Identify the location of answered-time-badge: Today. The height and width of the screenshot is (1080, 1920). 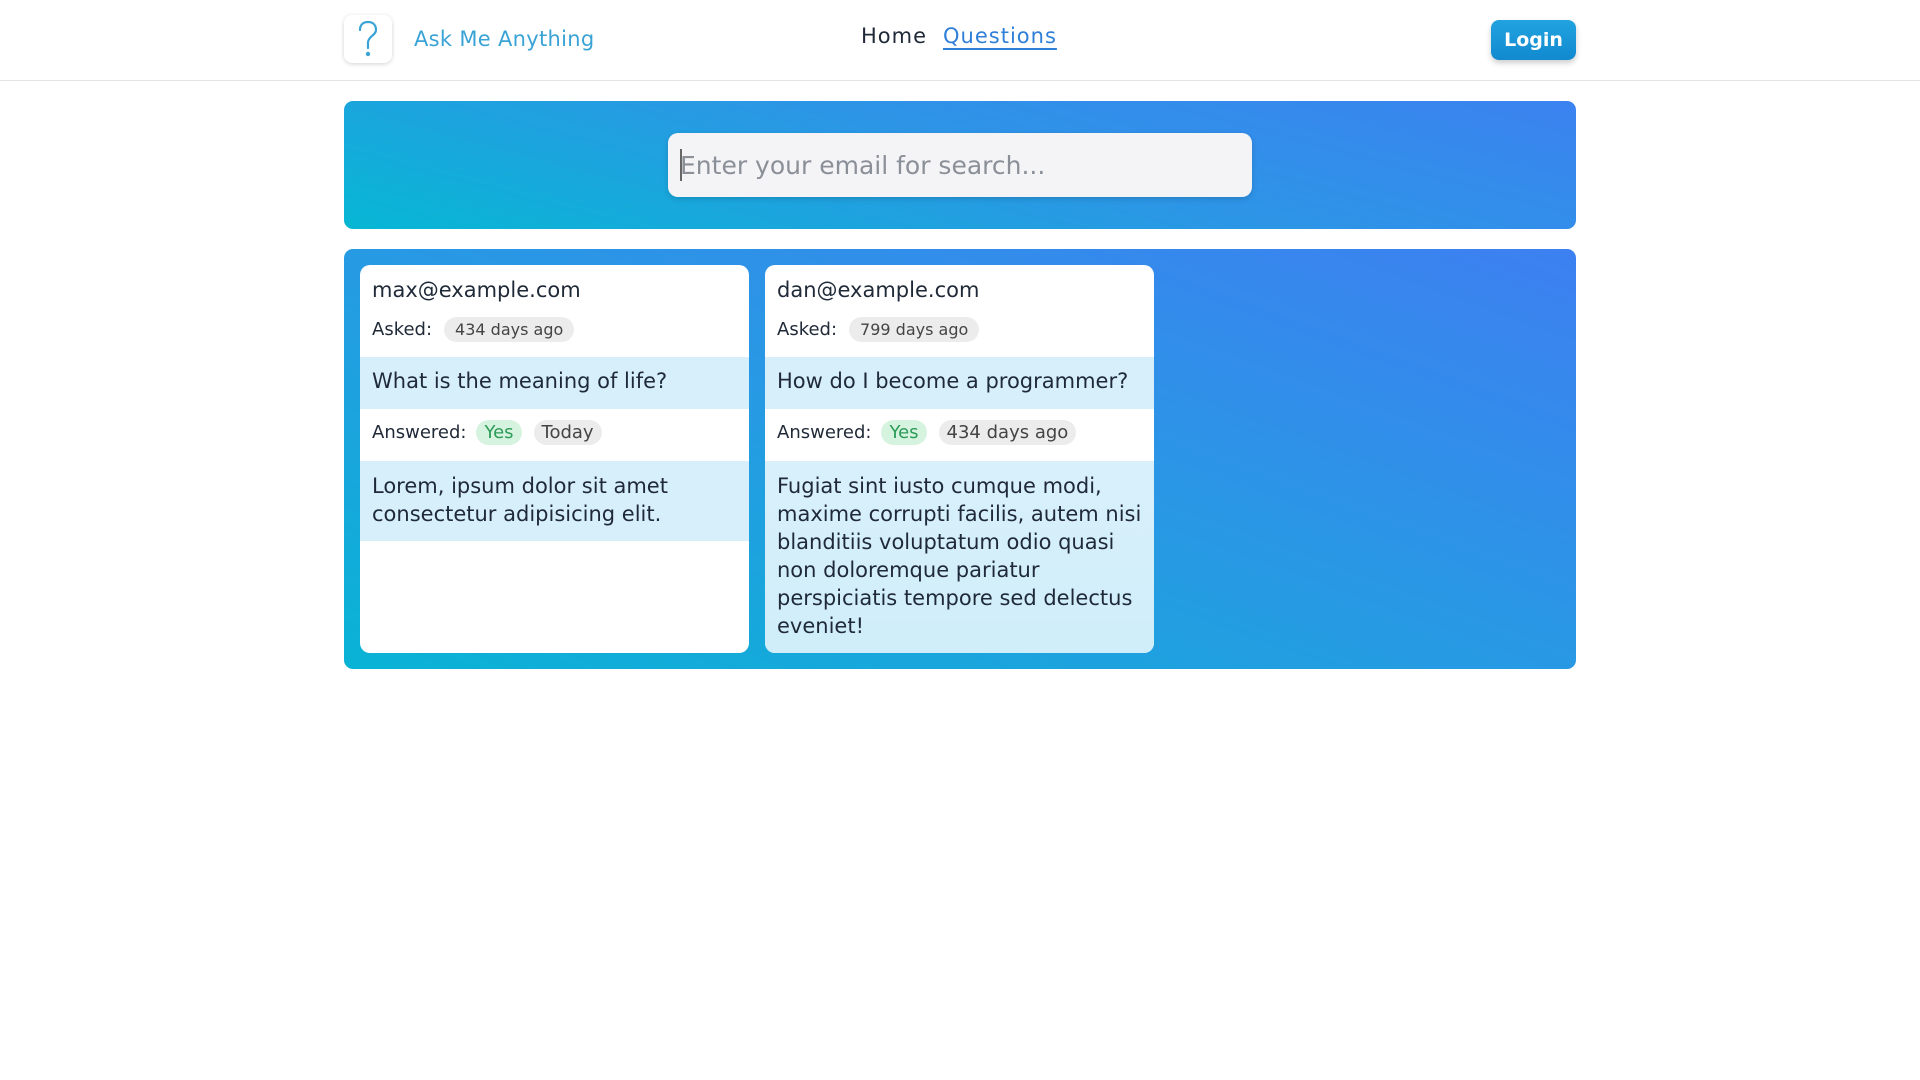
(567, 432).